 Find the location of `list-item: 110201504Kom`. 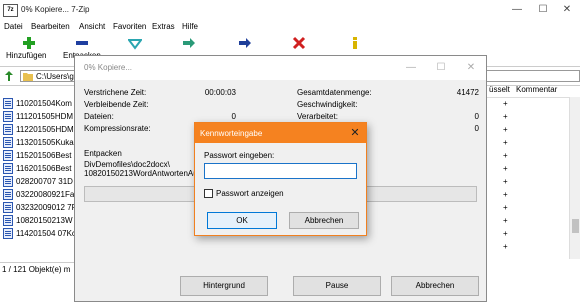

list-item: 110201504Kom is located at coordinates (39, 103).